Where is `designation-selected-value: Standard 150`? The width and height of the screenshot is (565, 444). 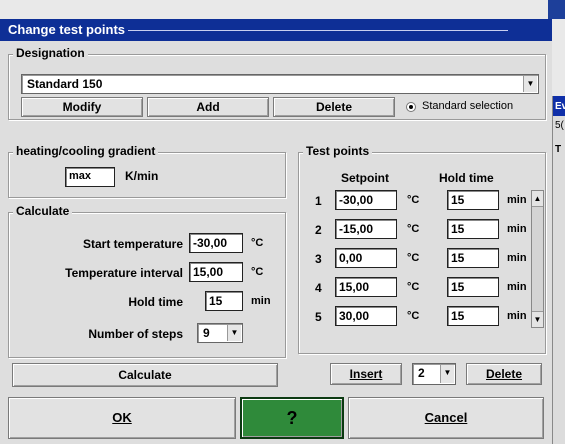 designation-selected-value: Standard 150 is located at coordinates (65, 84).